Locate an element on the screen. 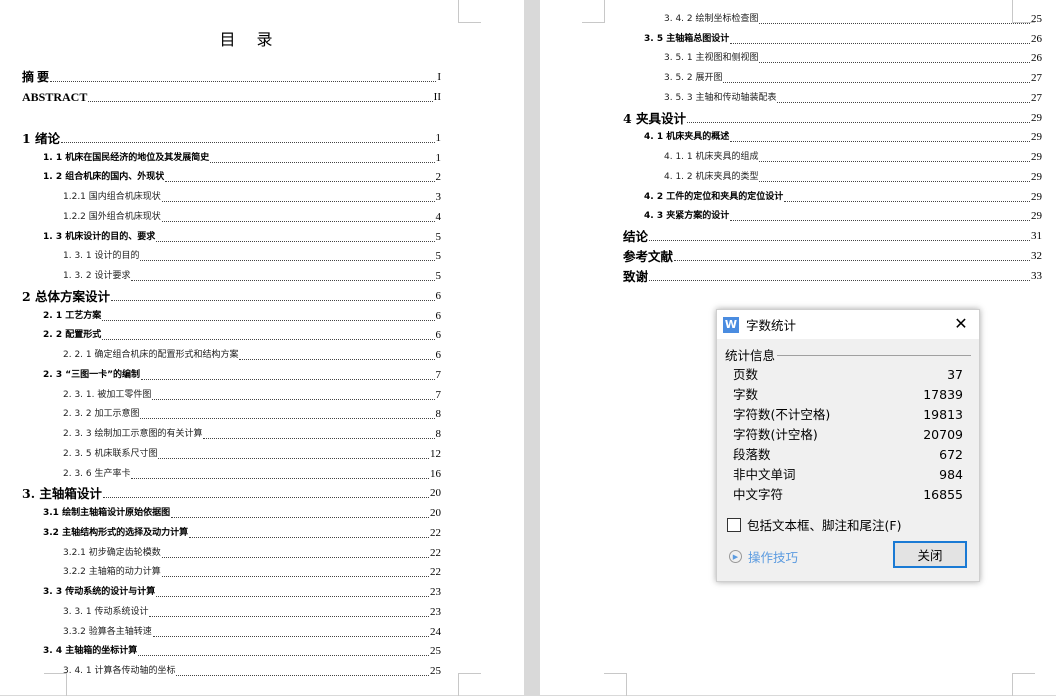  toc-entry: 3.1 绘制主轴箱设计原始依据图 20 is located at coordinates (231, 513).